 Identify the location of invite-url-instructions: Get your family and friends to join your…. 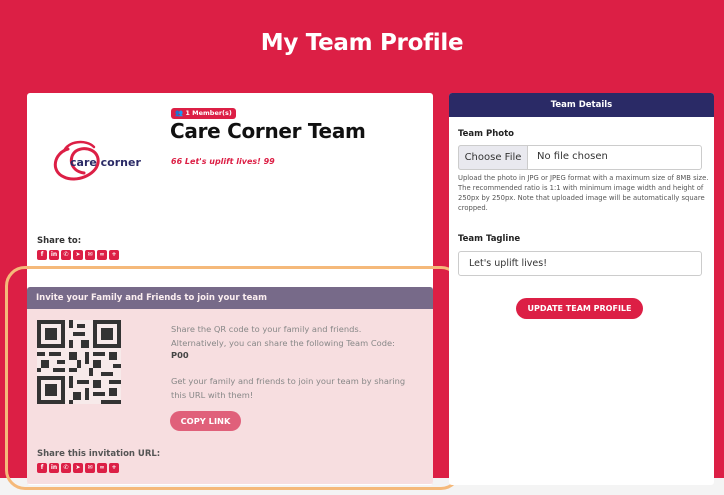
(288, 388).